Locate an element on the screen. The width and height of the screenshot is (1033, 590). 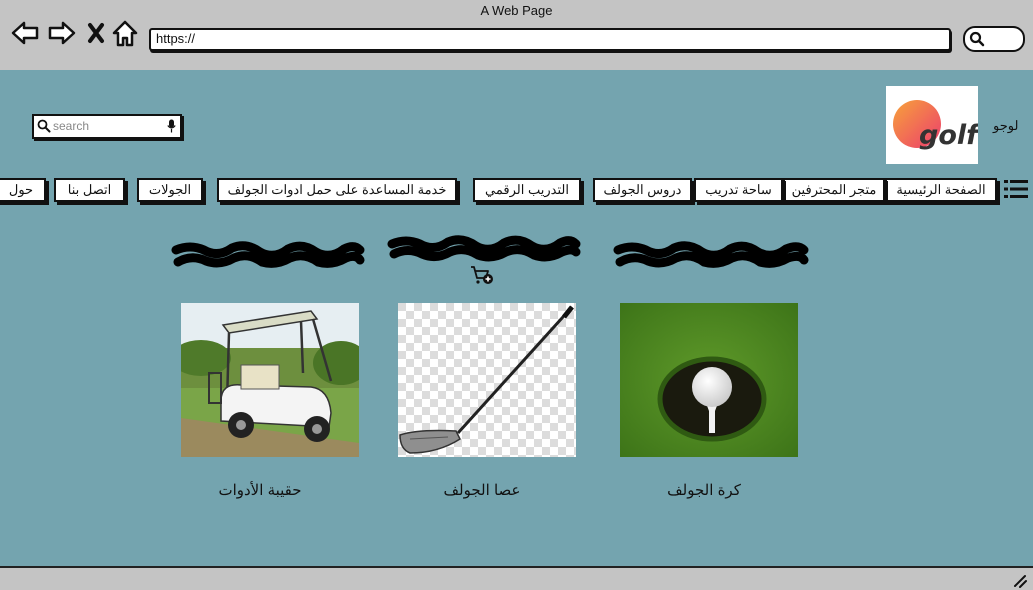
nav-item-tours: الجولات is located at coordinates (170, 190).